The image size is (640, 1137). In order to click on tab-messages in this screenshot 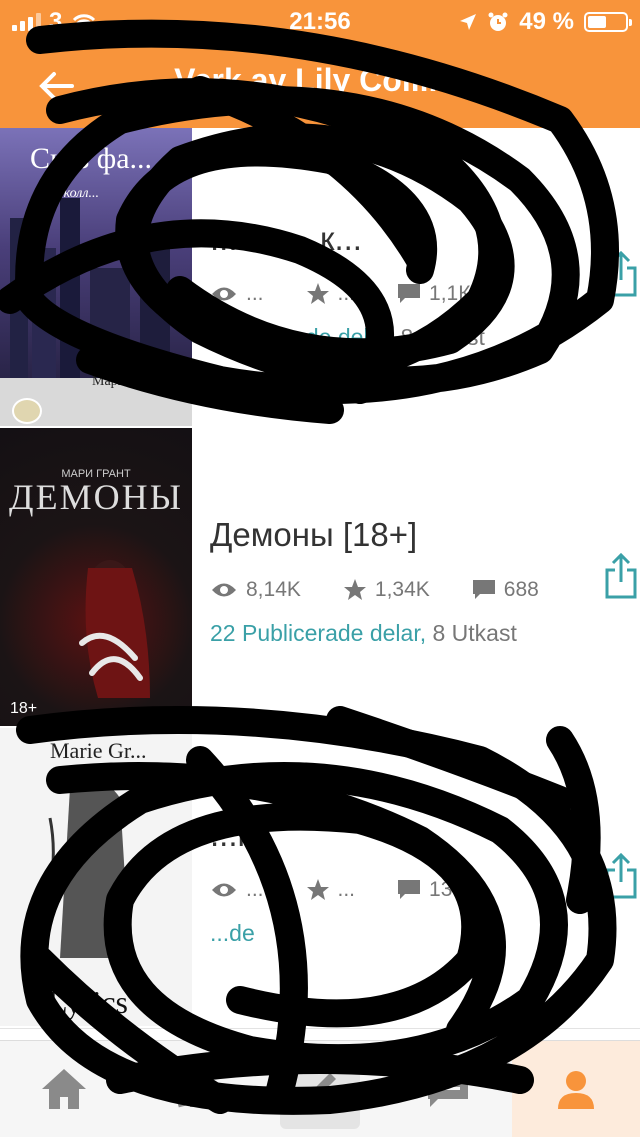, I will do `click(448, 1089)`.